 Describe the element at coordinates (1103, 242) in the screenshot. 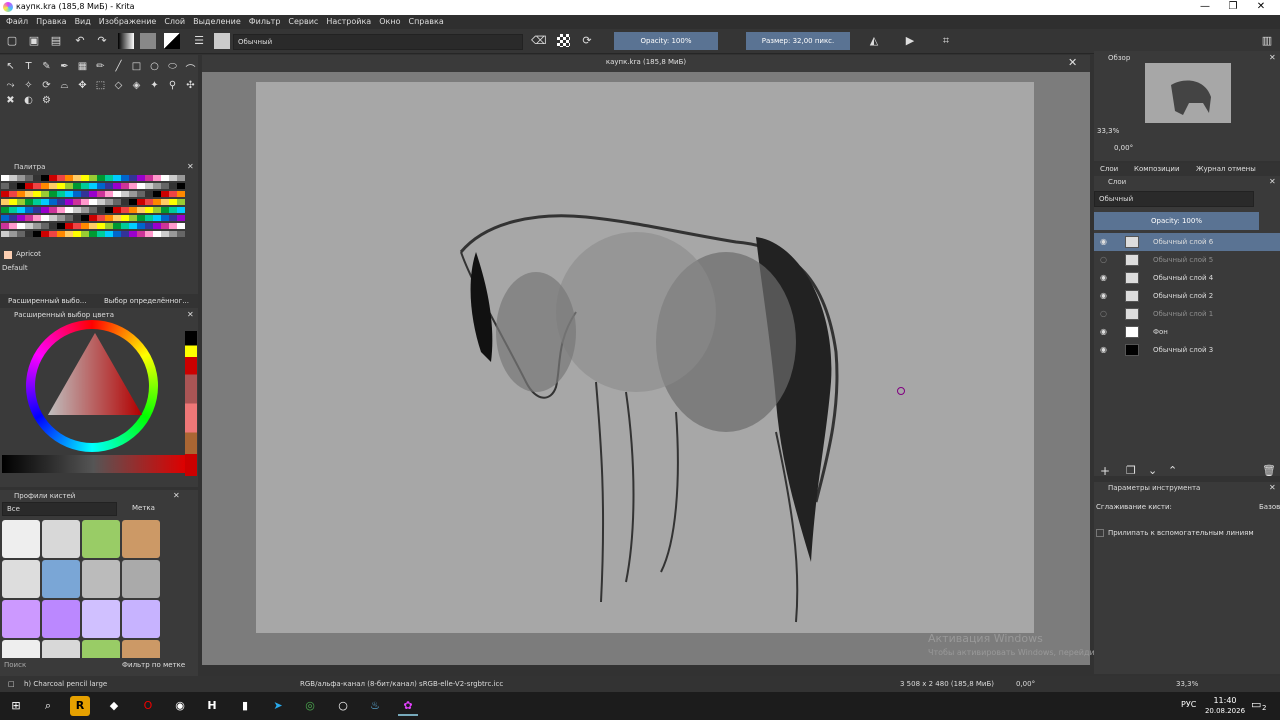

I see `visibility-eye-icon: ◉` at that location.